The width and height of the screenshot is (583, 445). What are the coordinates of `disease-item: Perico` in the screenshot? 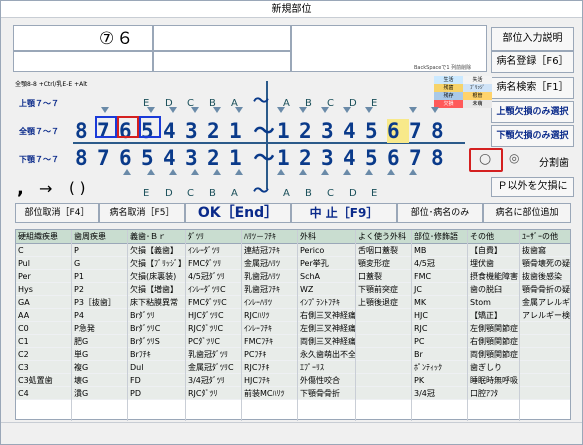 It's located at (326, 250).